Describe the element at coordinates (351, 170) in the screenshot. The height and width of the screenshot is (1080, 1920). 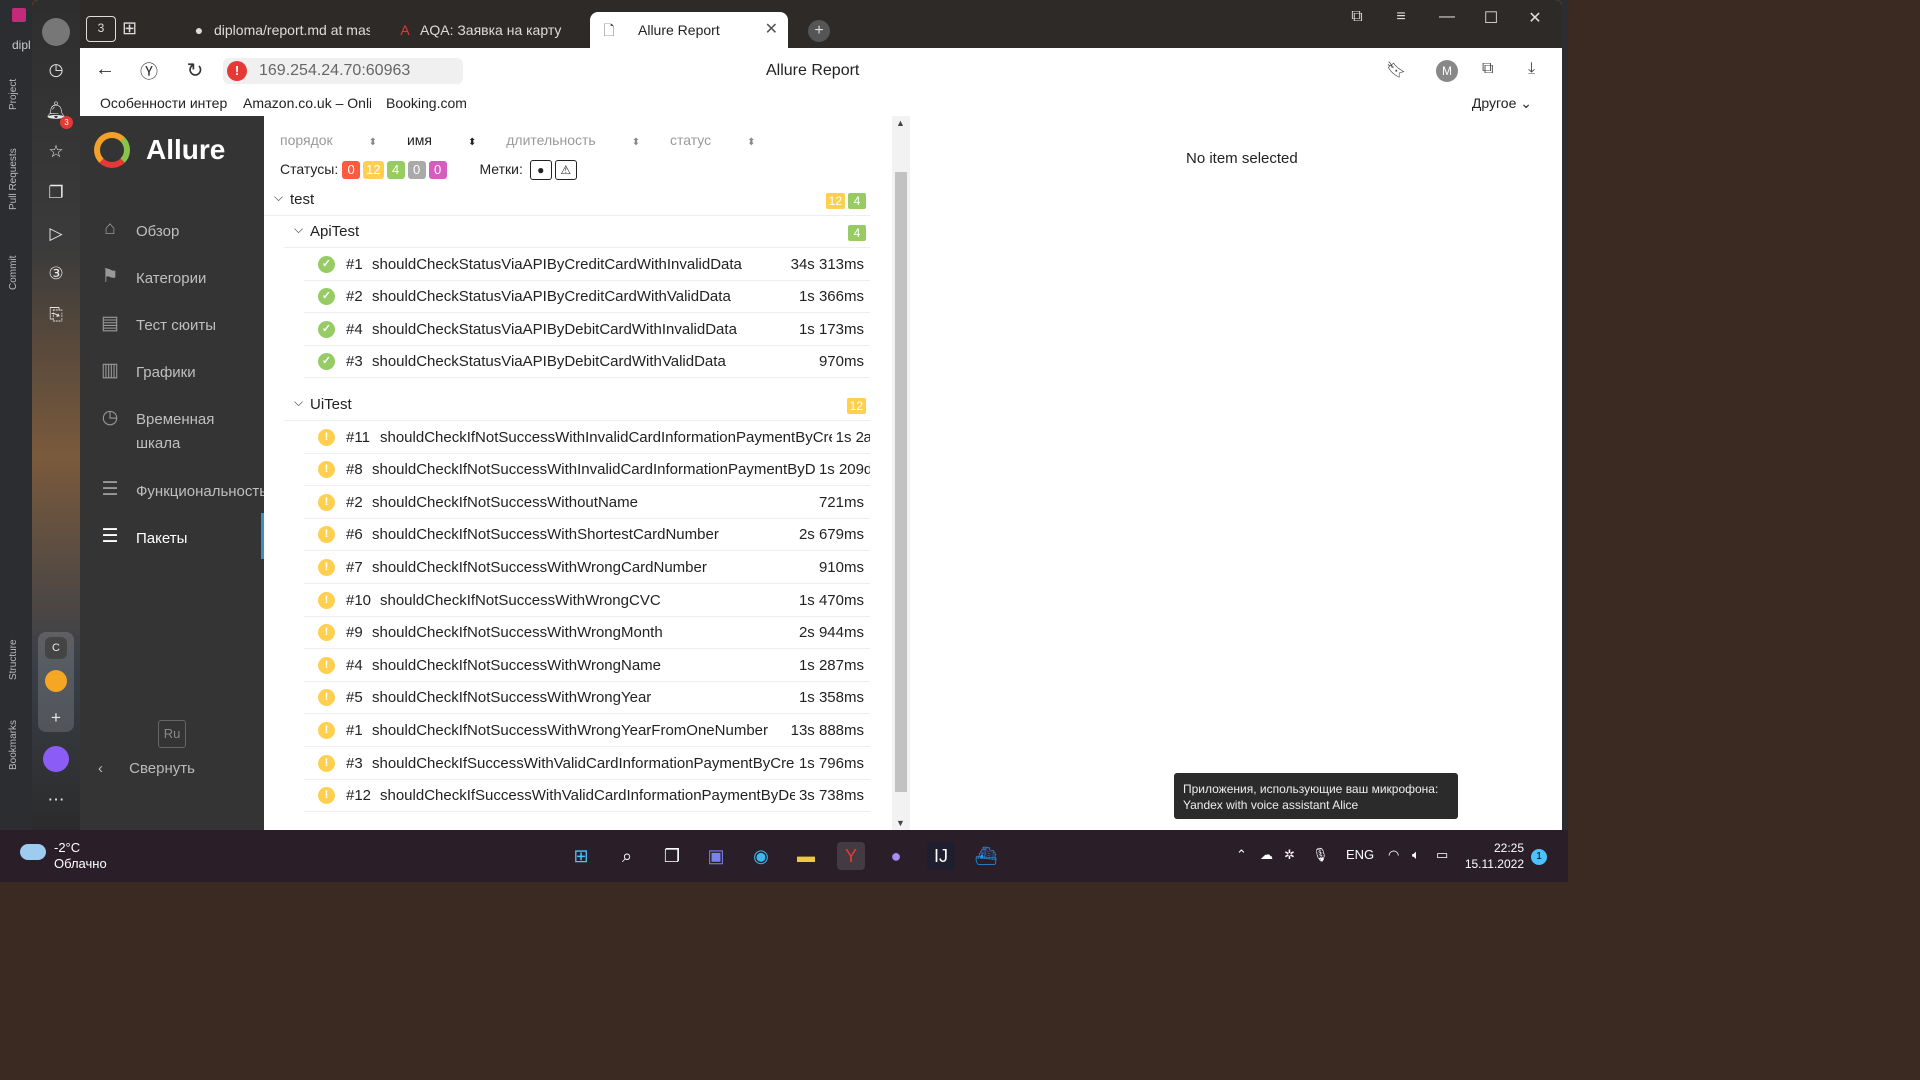
I see `filter-failed: 0` at that location.